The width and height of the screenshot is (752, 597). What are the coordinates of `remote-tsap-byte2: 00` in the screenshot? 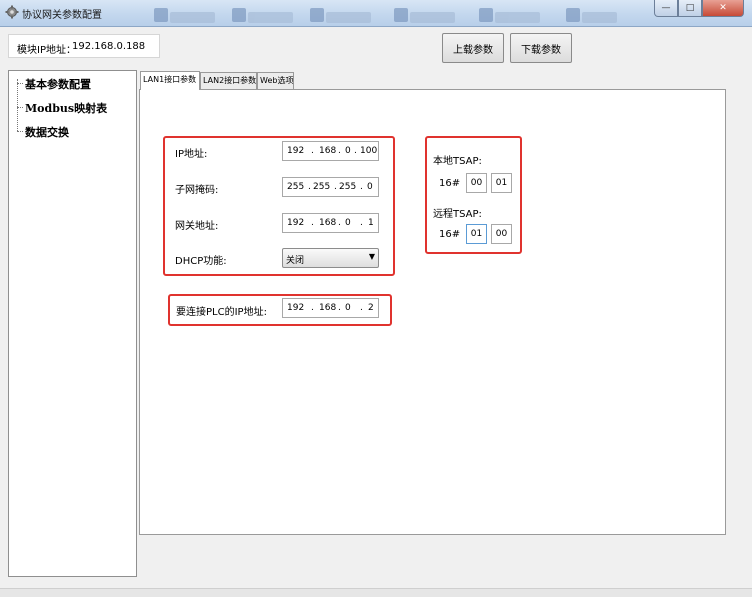 It's located at (501, 234).